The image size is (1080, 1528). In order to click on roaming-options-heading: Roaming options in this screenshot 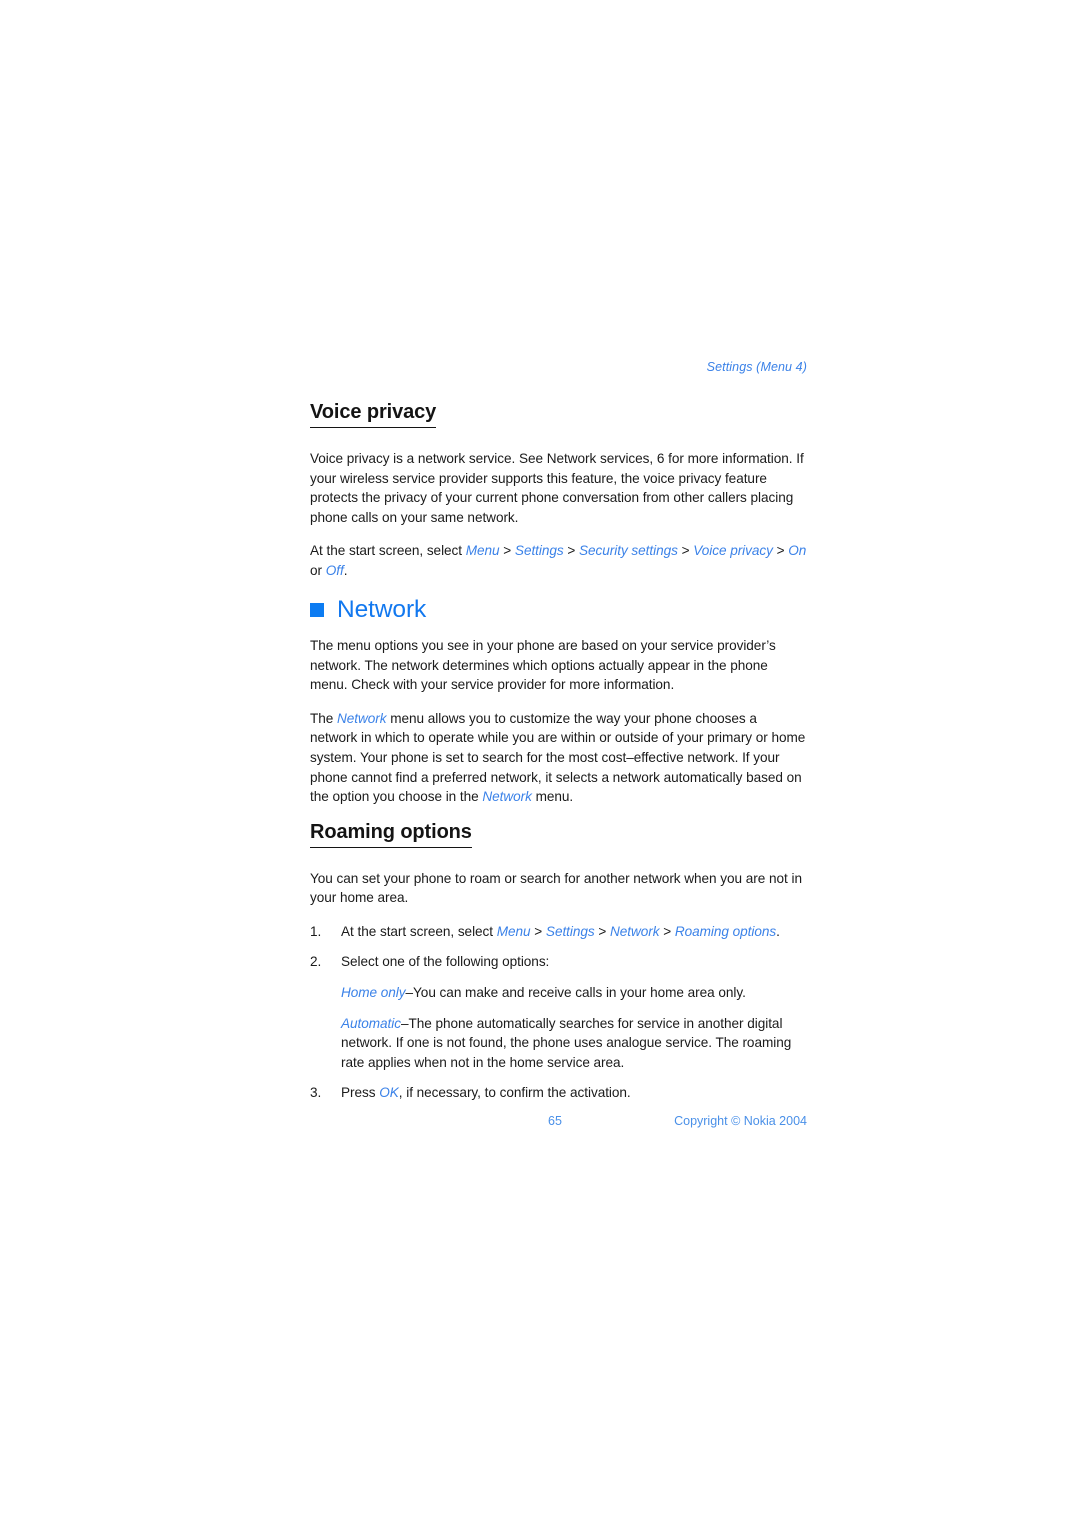, I will do `click(391, 834)`.